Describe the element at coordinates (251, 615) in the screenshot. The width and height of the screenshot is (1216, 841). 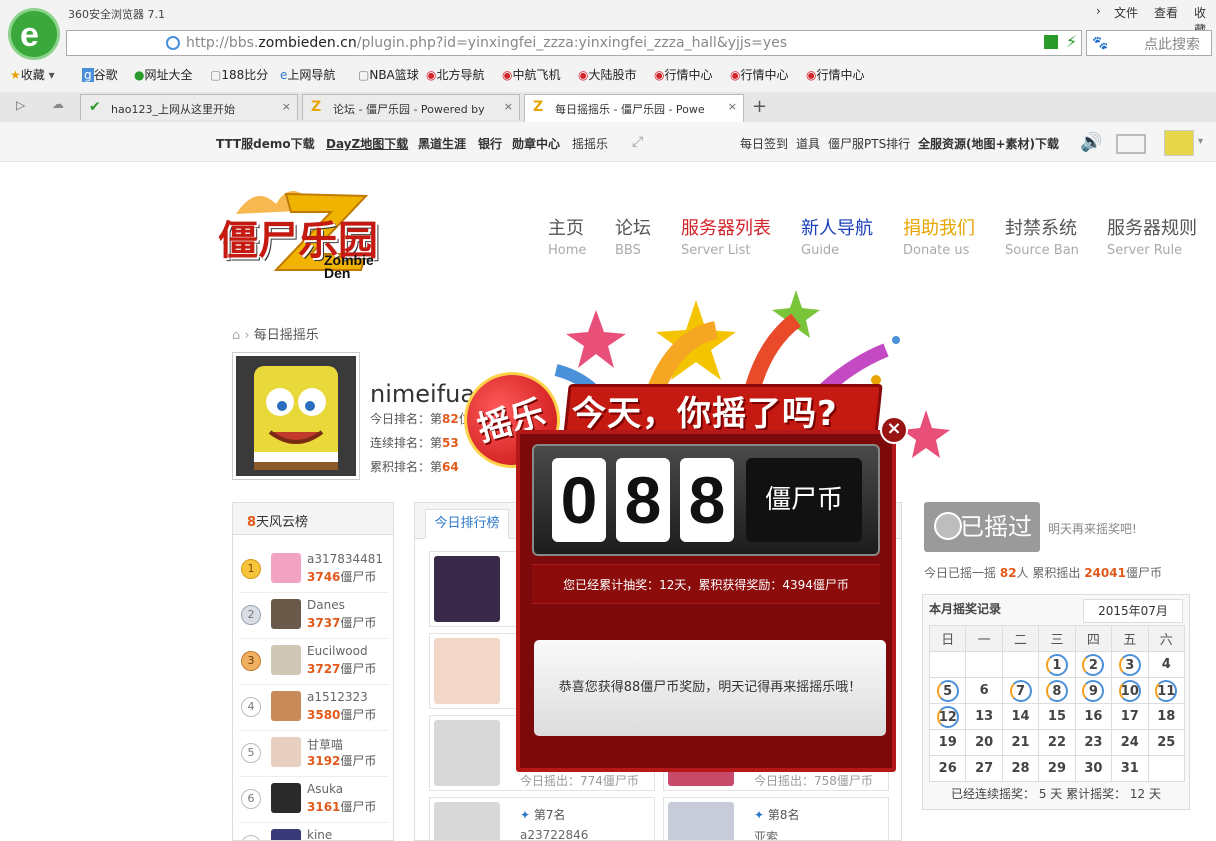
I see `rank-medal: 2` at that location.